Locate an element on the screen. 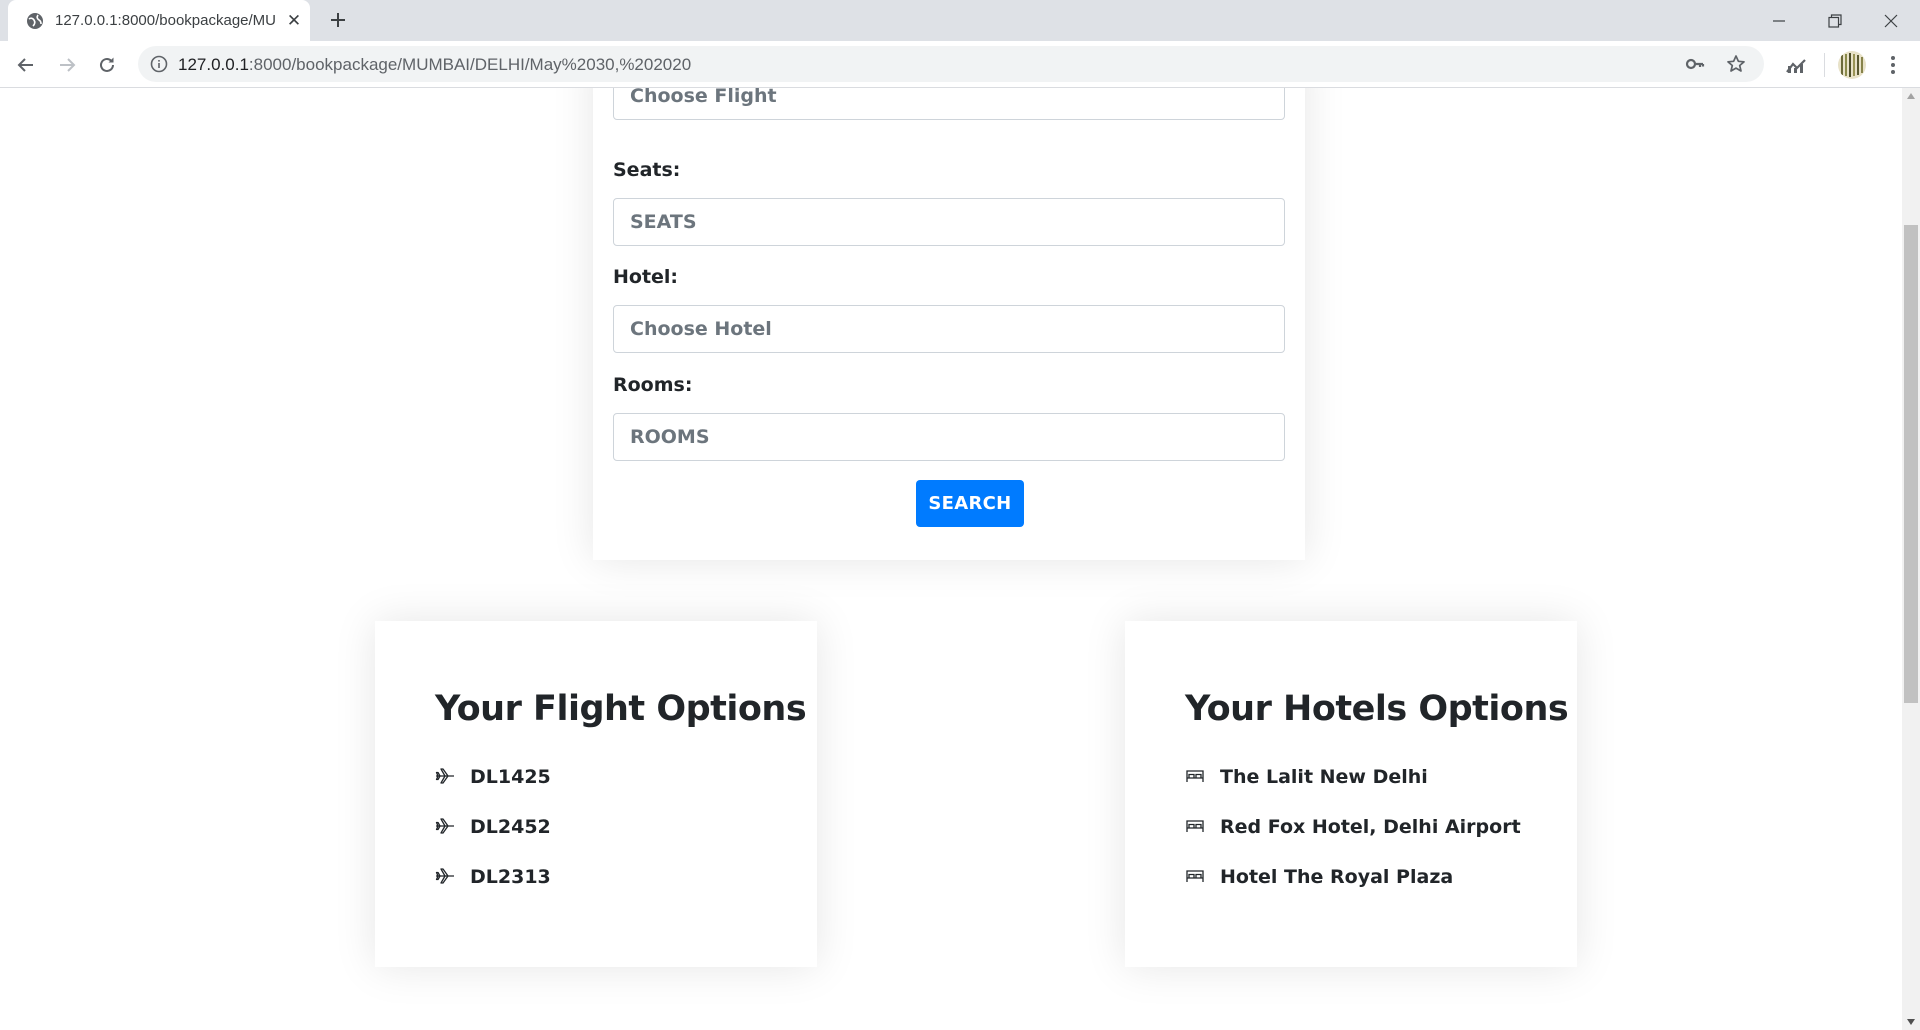  close-window-button is located at coordinates (1891, 20).